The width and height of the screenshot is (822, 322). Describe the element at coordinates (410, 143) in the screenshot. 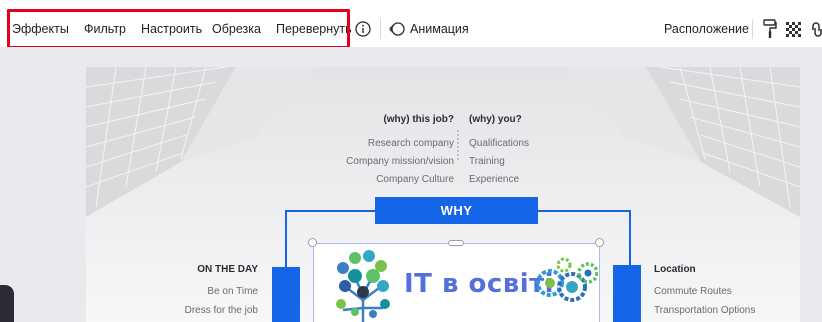

I see `list-item: Research company` at that location.